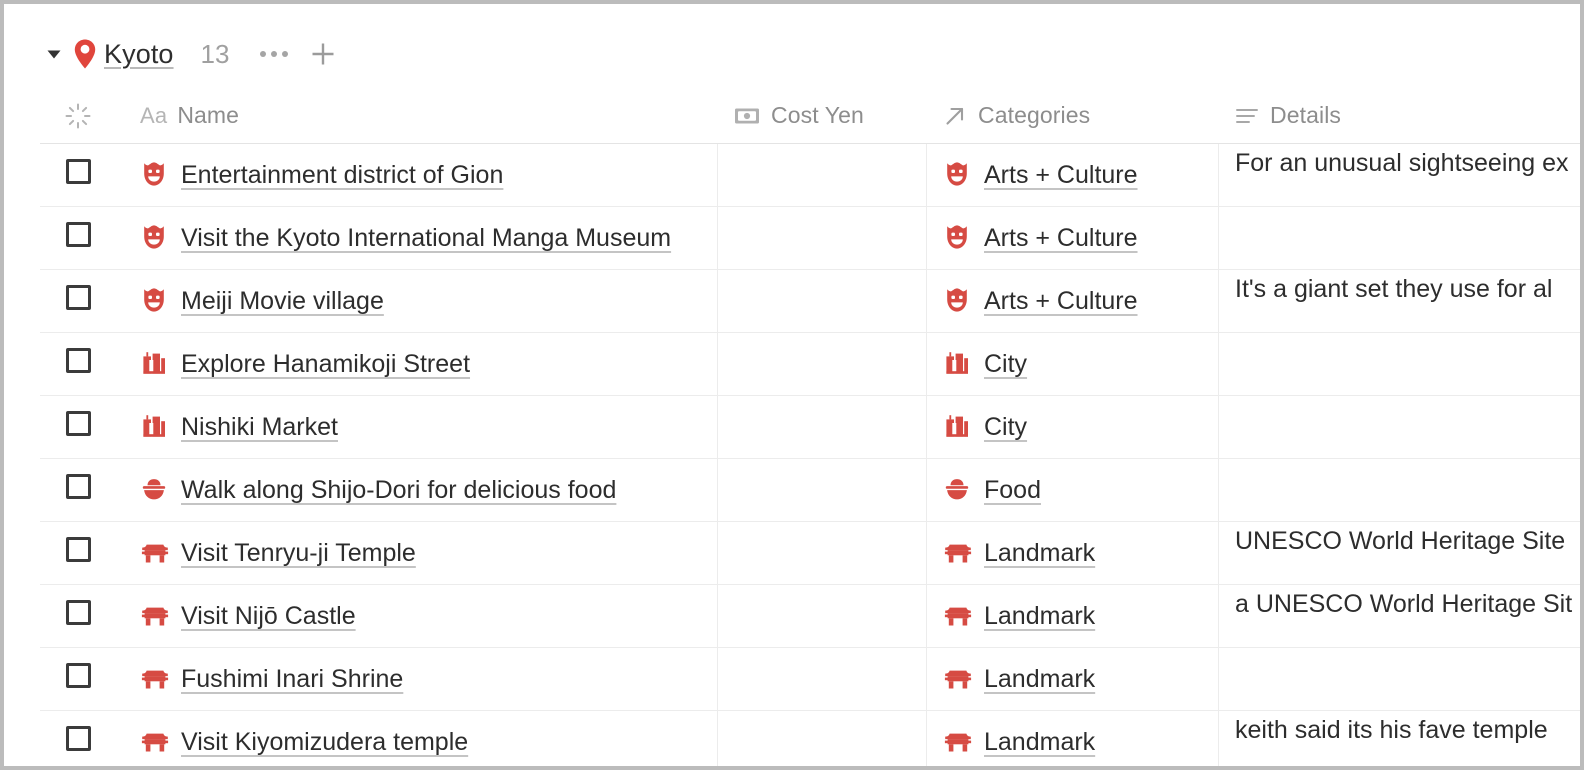 This screenshot has height=770, width=1584. Describe the element at coordinates (1399, 616) in the screenshot. I see `cell-details: a UNESCO World Heritage Sit` at that location.